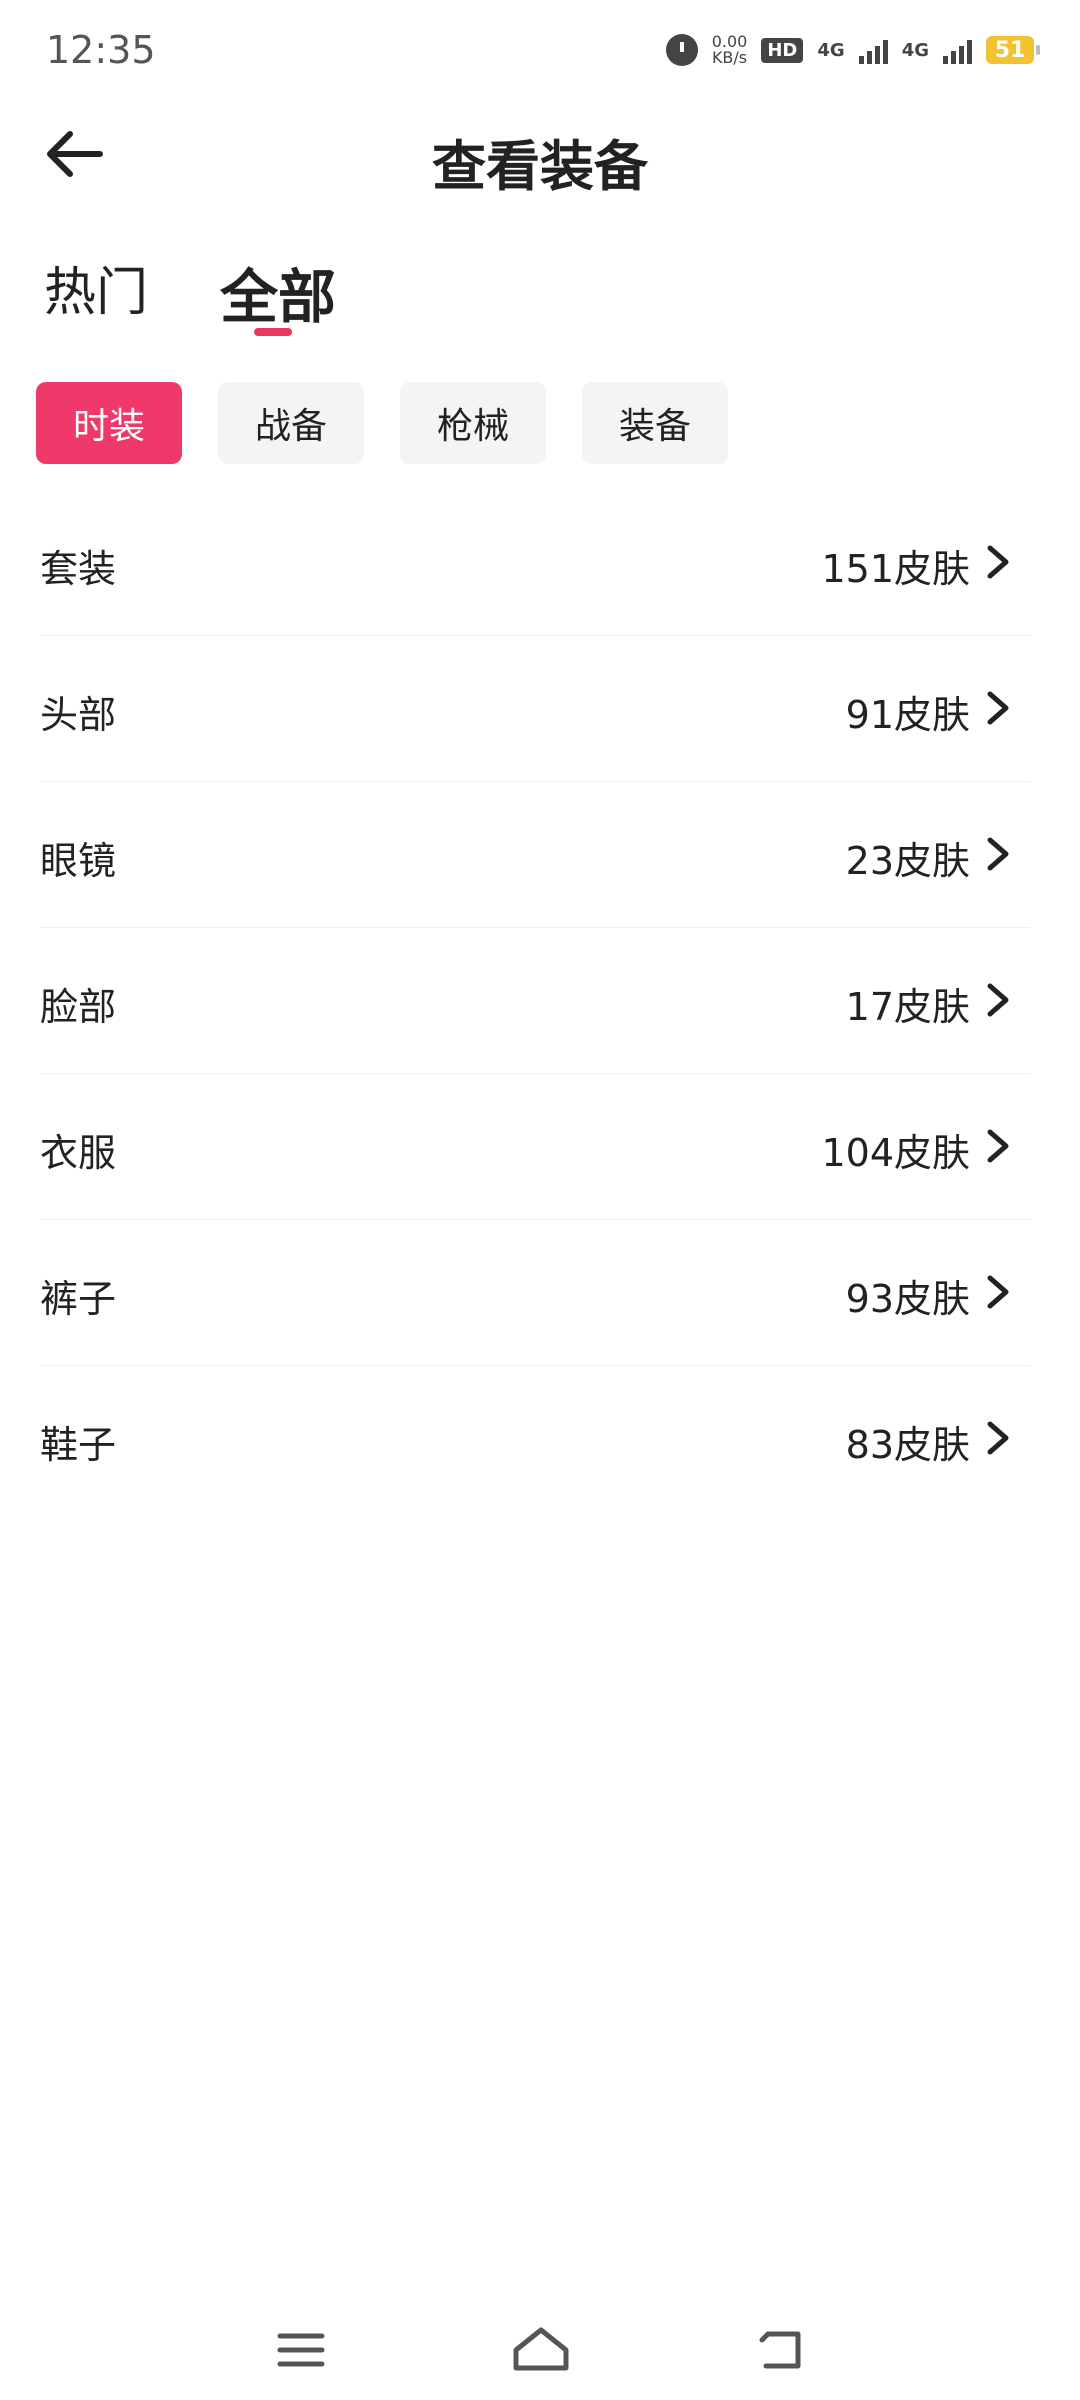 This screenshot has height=2400, width=1080. What do you see at coordinates (382, 423) in the screenshot?
I see `category-chips: 时装 战备 枪械 装备` at bounding box center [382, 423].